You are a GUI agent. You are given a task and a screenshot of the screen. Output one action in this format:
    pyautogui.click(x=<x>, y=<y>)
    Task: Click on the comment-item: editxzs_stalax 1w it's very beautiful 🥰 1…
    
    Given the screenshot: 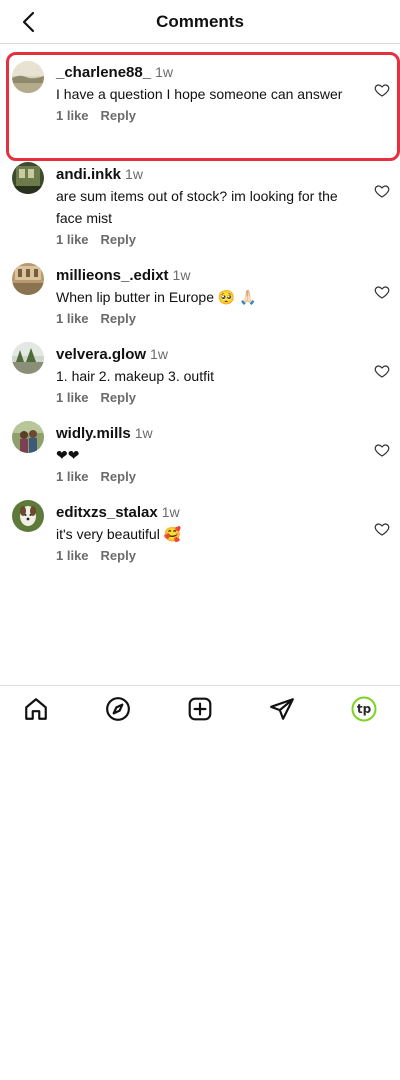 What is the action you would take?
    pyautogui.click(x=200, y=538)
    